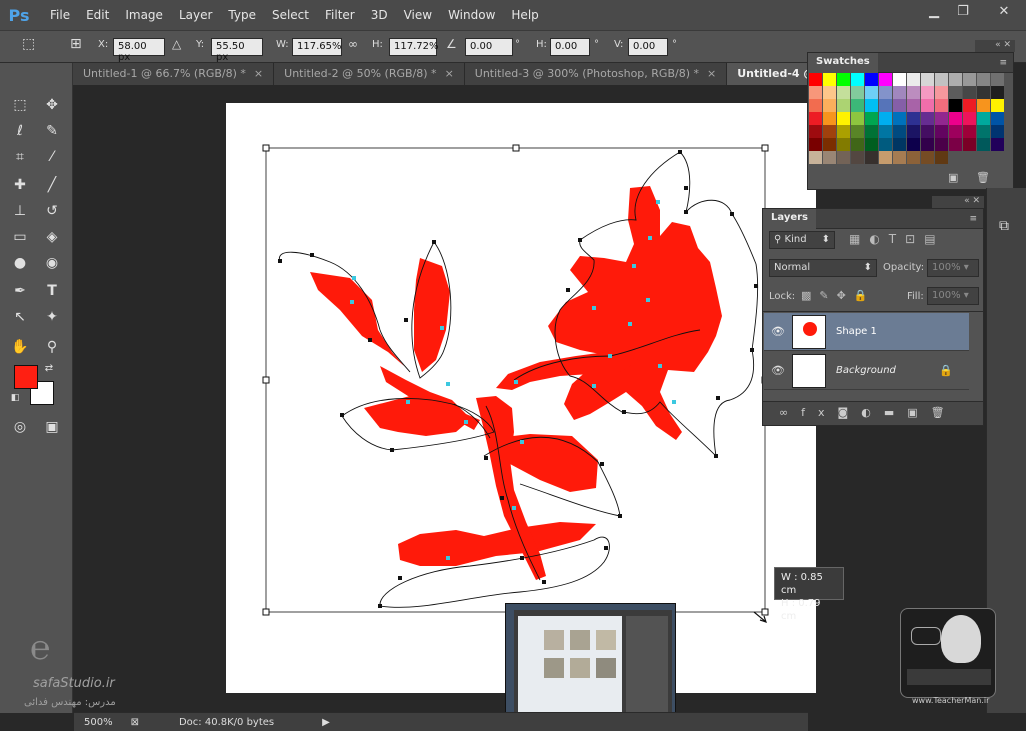  I want to click on fill-field: 100% ▾, so click(953, 296).